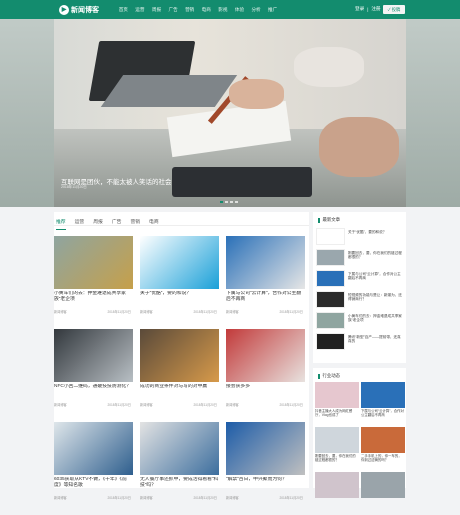 The width and height of the screenshot is (460, 515). Describe the element at coordinates (93, 297) in the screenshot. I see `article-title: 小黄车们的去：押金难退成共享家族“老企项` at that location.